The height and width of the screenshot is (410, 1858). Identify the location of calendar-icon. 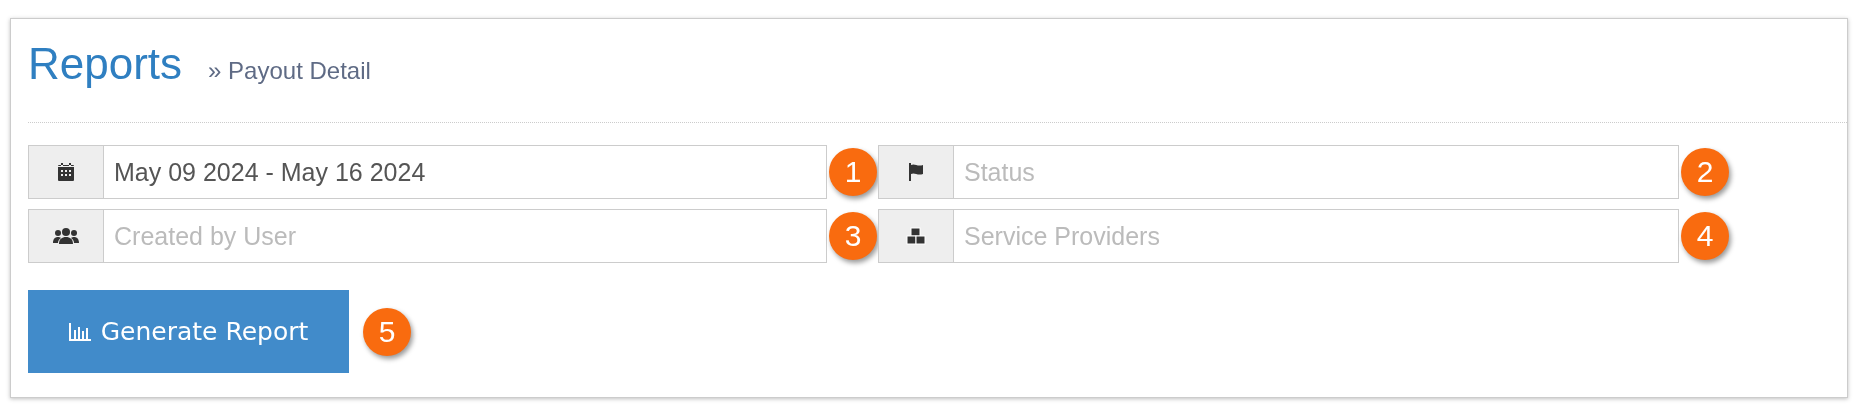
(66, 172).